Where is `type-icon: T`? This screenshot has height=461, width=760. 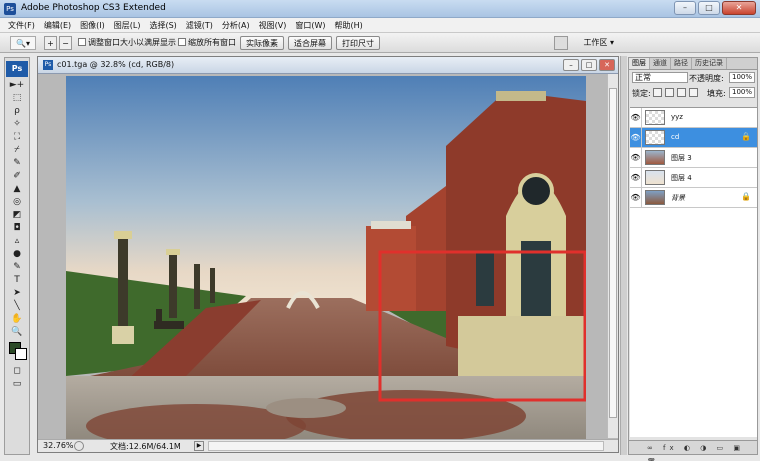
type-icon: T is located at coordinates (17, 280).